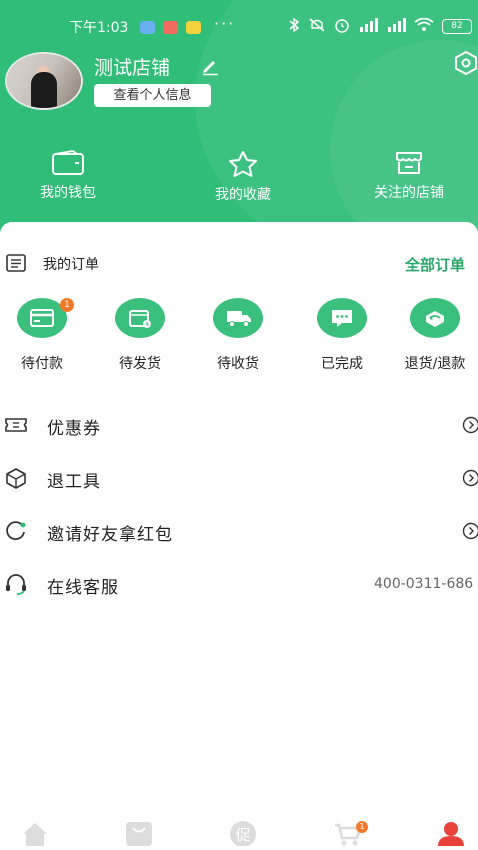  What do you see at coordinates (16, 531) in the screenshot?
I see `refresh-icon` at bounding box center [16, 531].